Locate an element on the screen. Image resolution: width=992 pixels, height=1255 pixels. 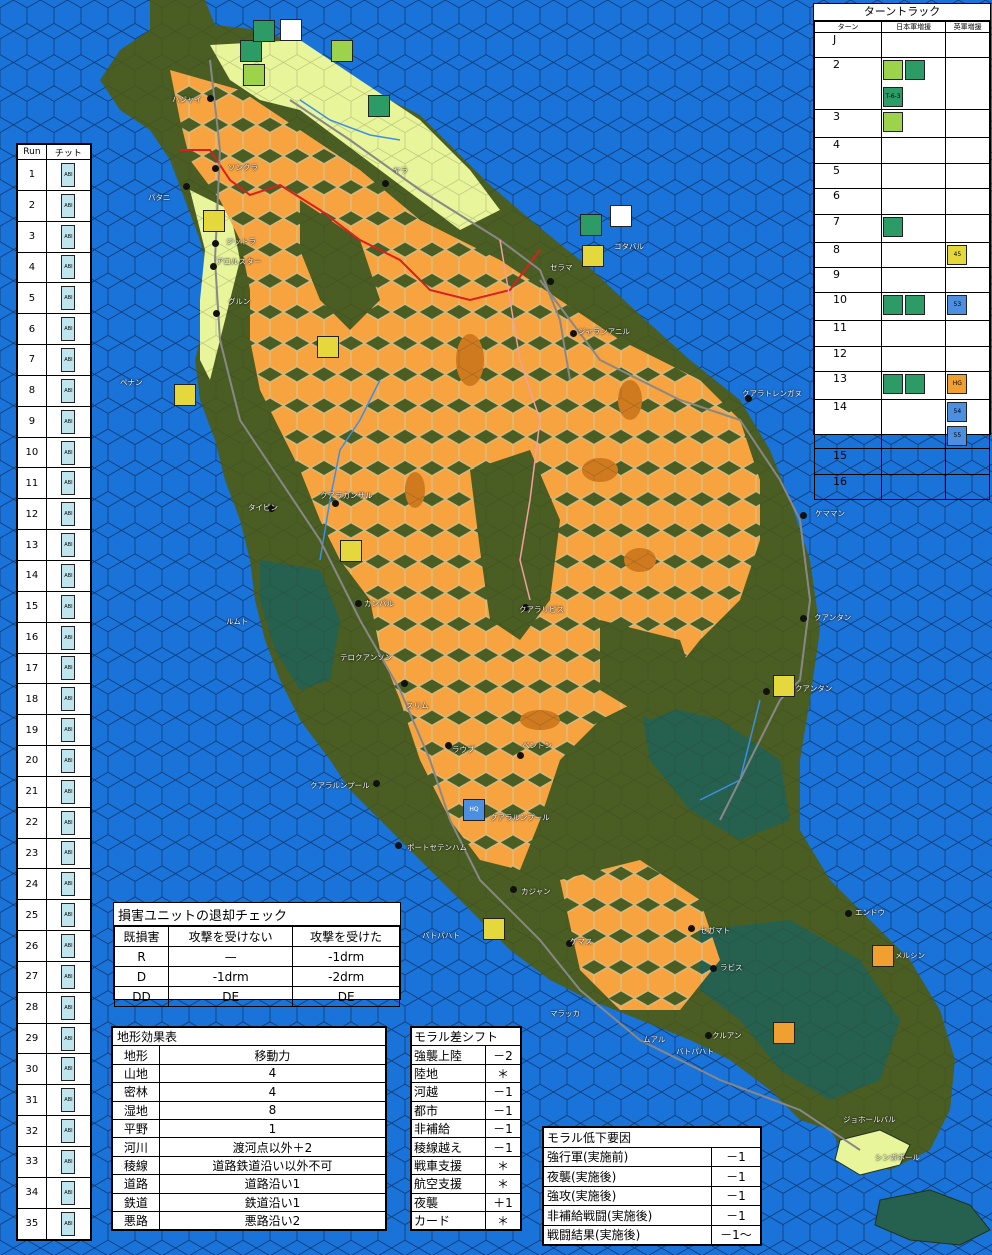
jp-reinforcement-cell: T-6-3 is located at coordinates (913, 84).